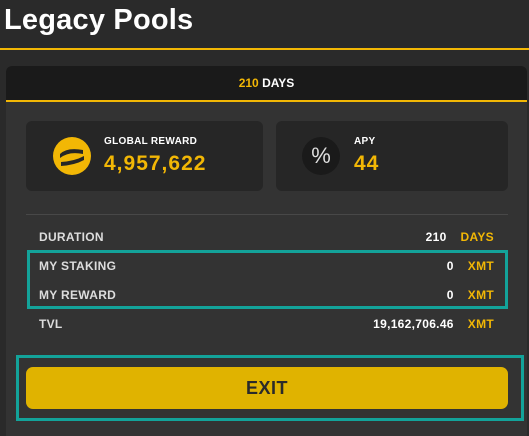  I want to click on percent-glyph: %, so click(321, 155).